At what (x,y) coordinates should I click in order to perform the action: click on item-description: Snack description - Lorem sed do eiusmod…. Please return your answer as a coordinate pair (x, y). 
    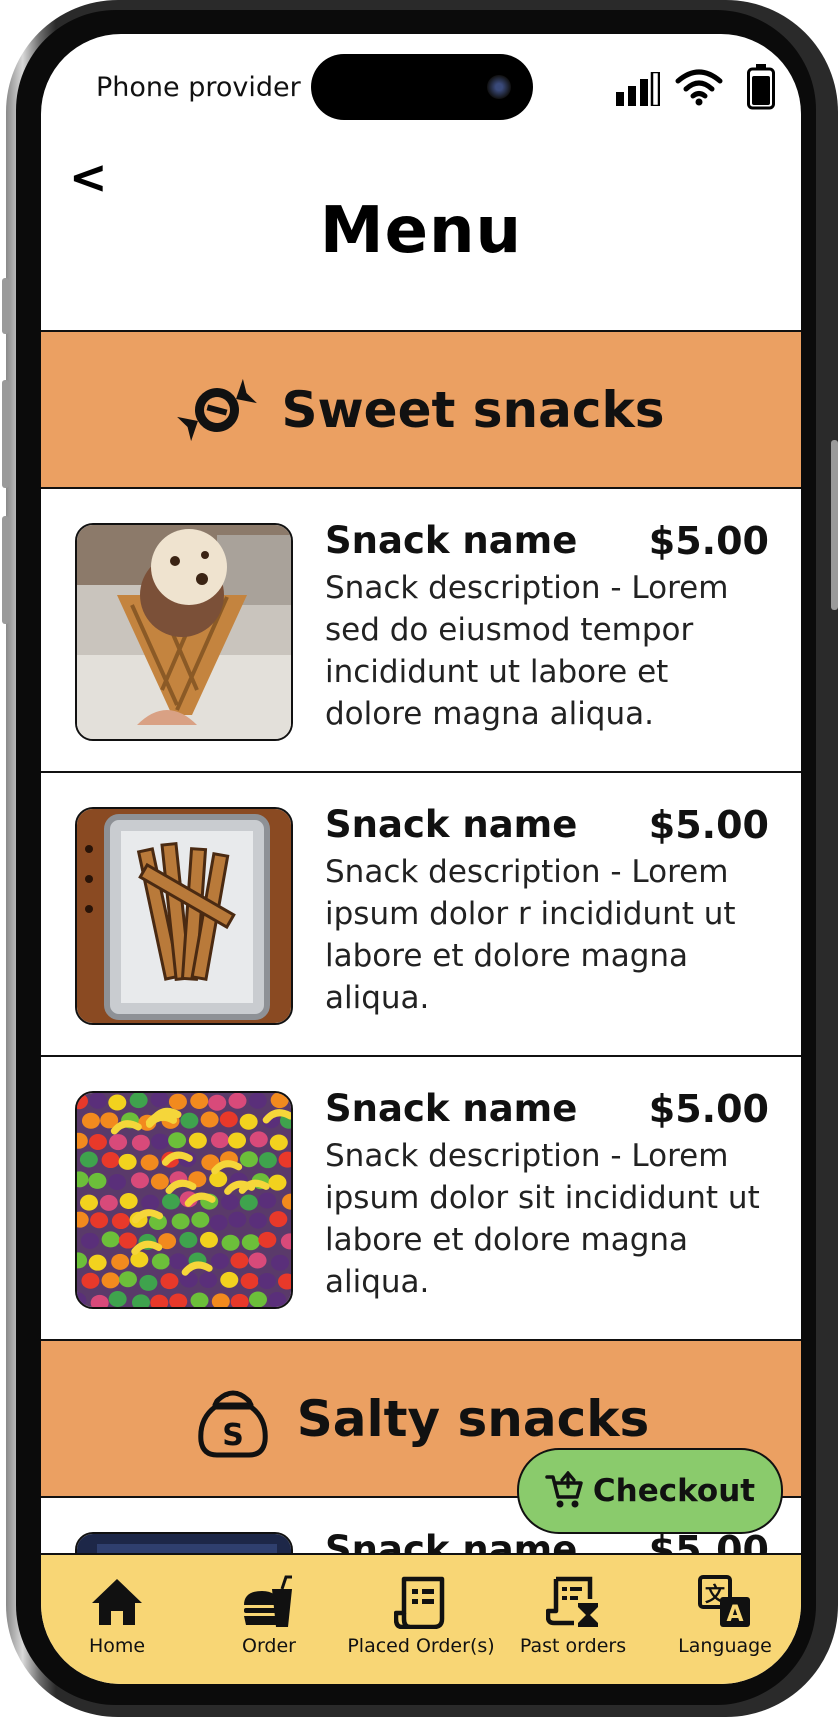
    Looking at the image, I should click on (527, 651).